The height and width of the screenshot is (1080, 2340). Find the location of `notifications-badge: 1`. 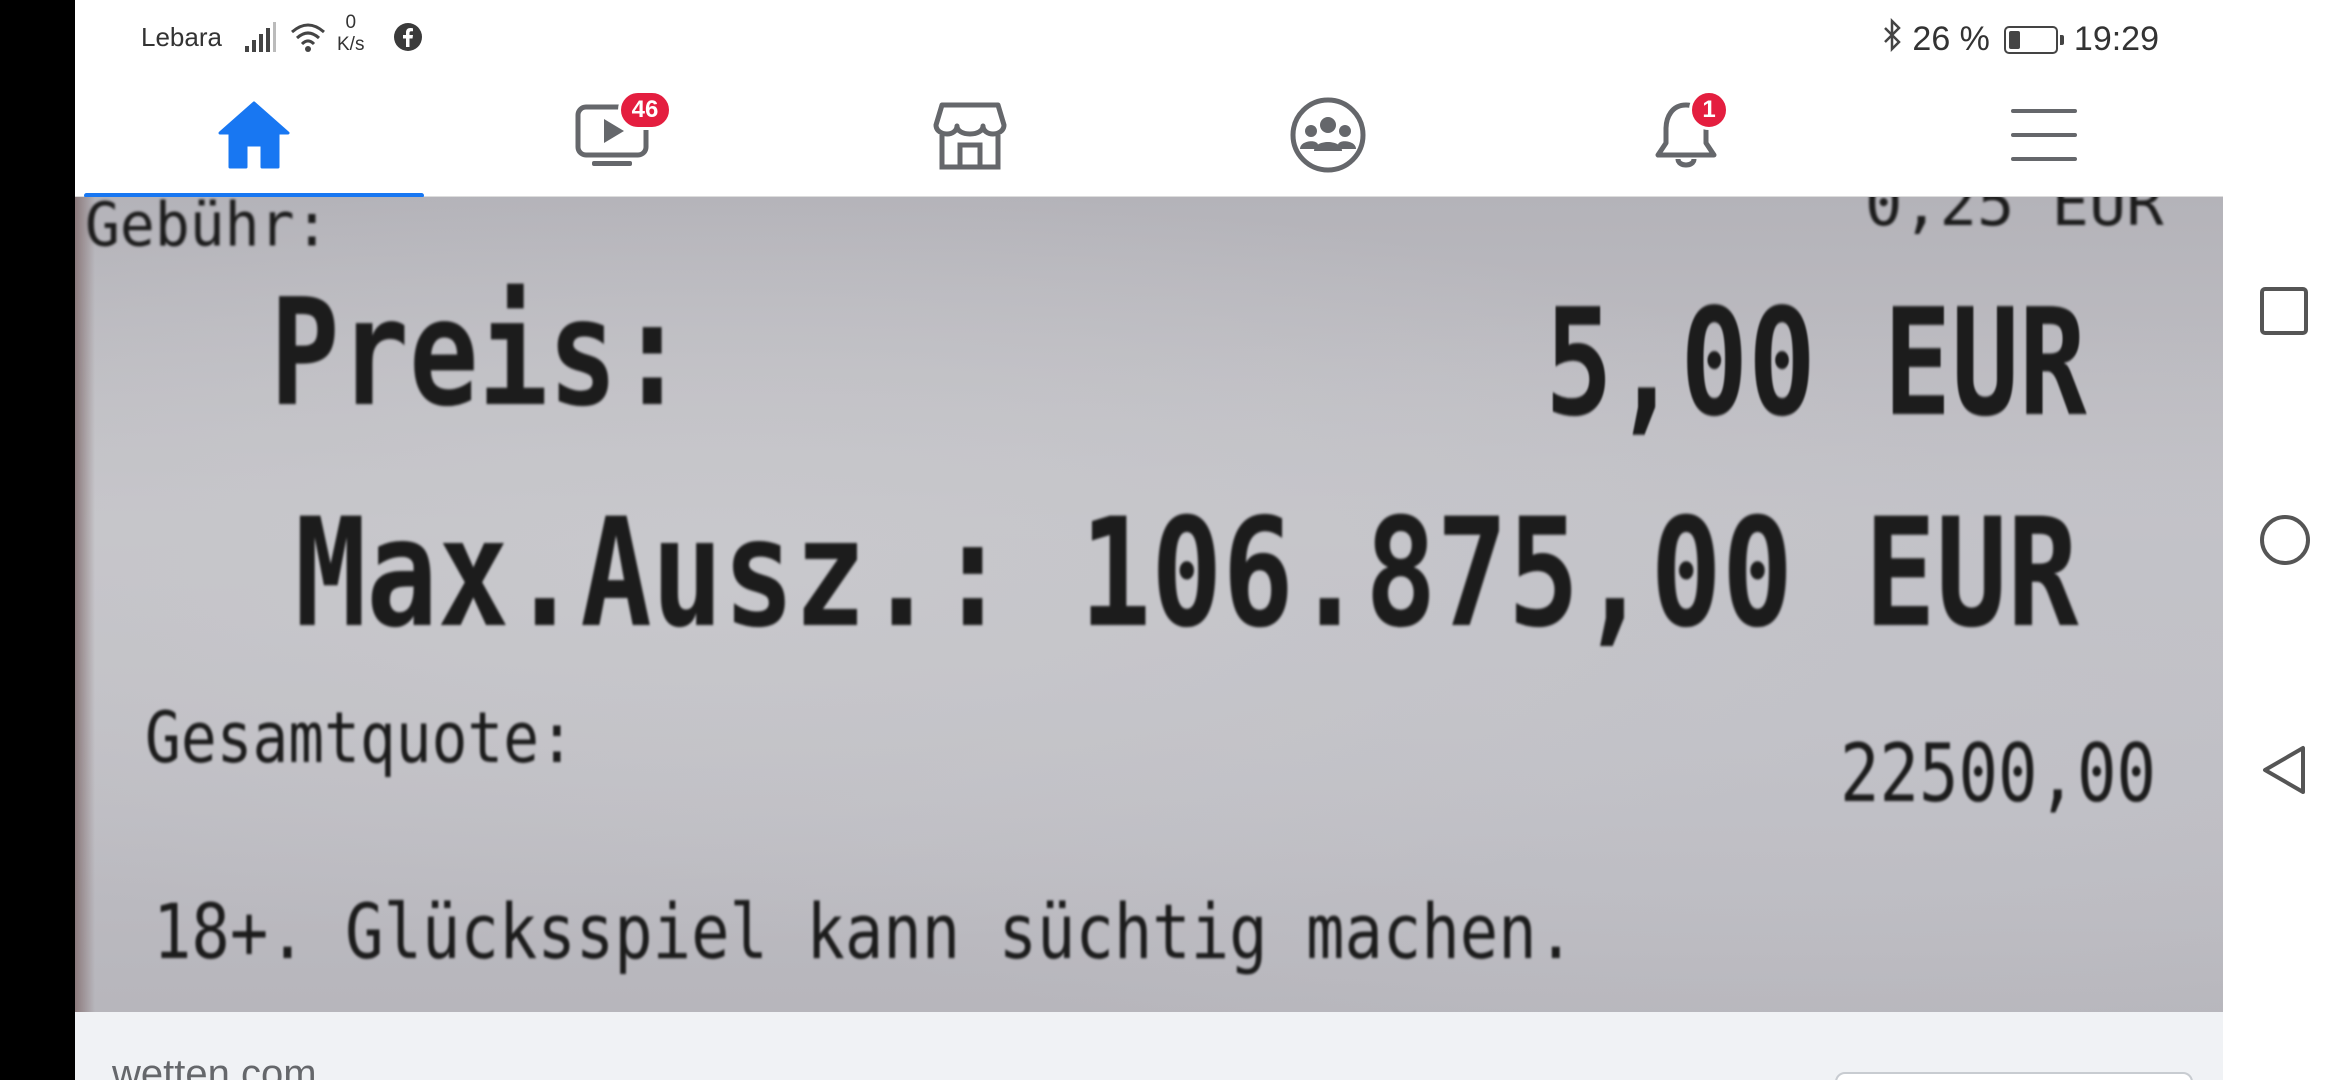

notifications-badge: 1 is located at coordinates (1709, 110).